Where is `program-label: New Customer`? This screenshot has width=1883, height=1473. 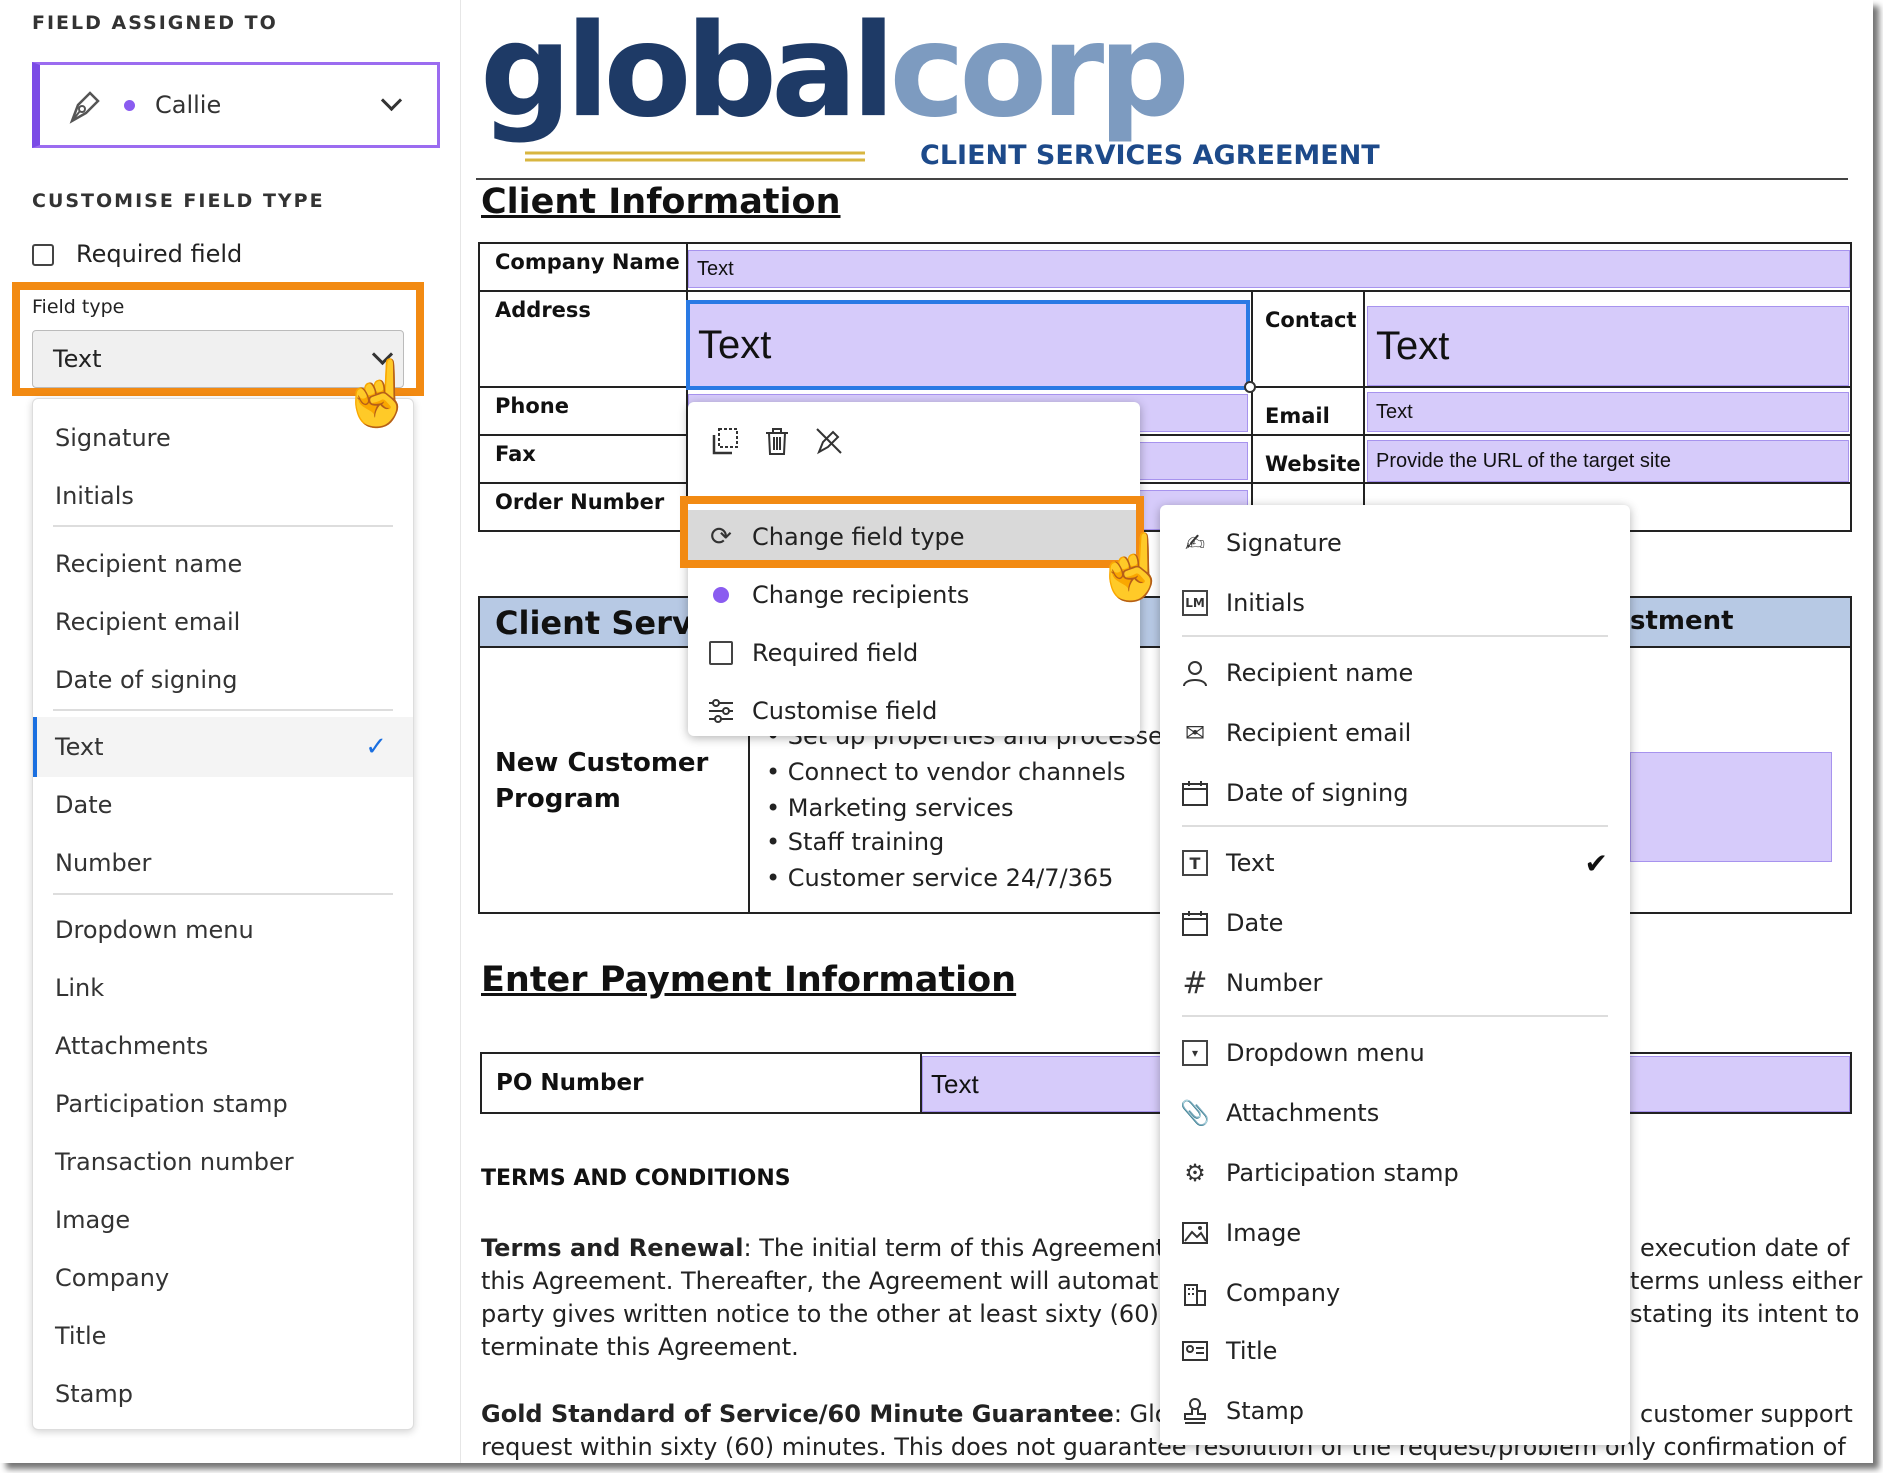
program-label: New Customer is located at coordinates (602, 763).